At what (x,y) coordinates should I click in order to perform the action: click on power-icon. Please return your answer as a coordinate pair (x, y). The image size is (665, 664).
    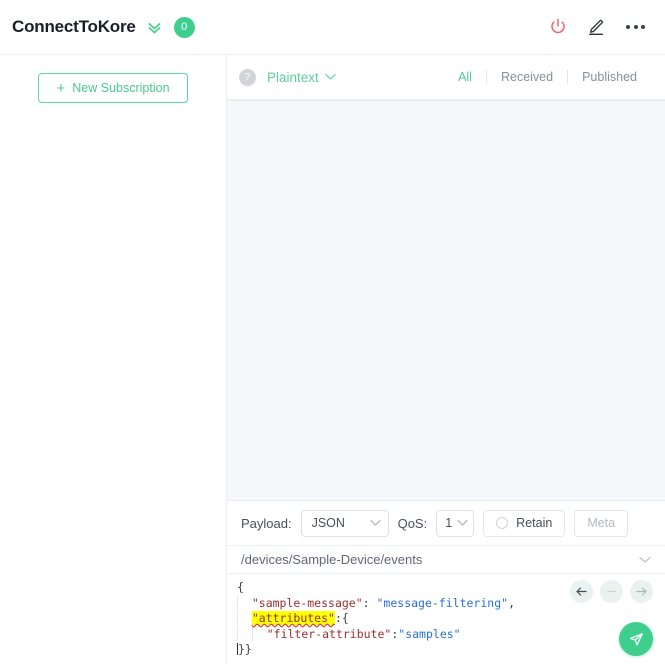
    Looking at the image, I should click on (558, 27).